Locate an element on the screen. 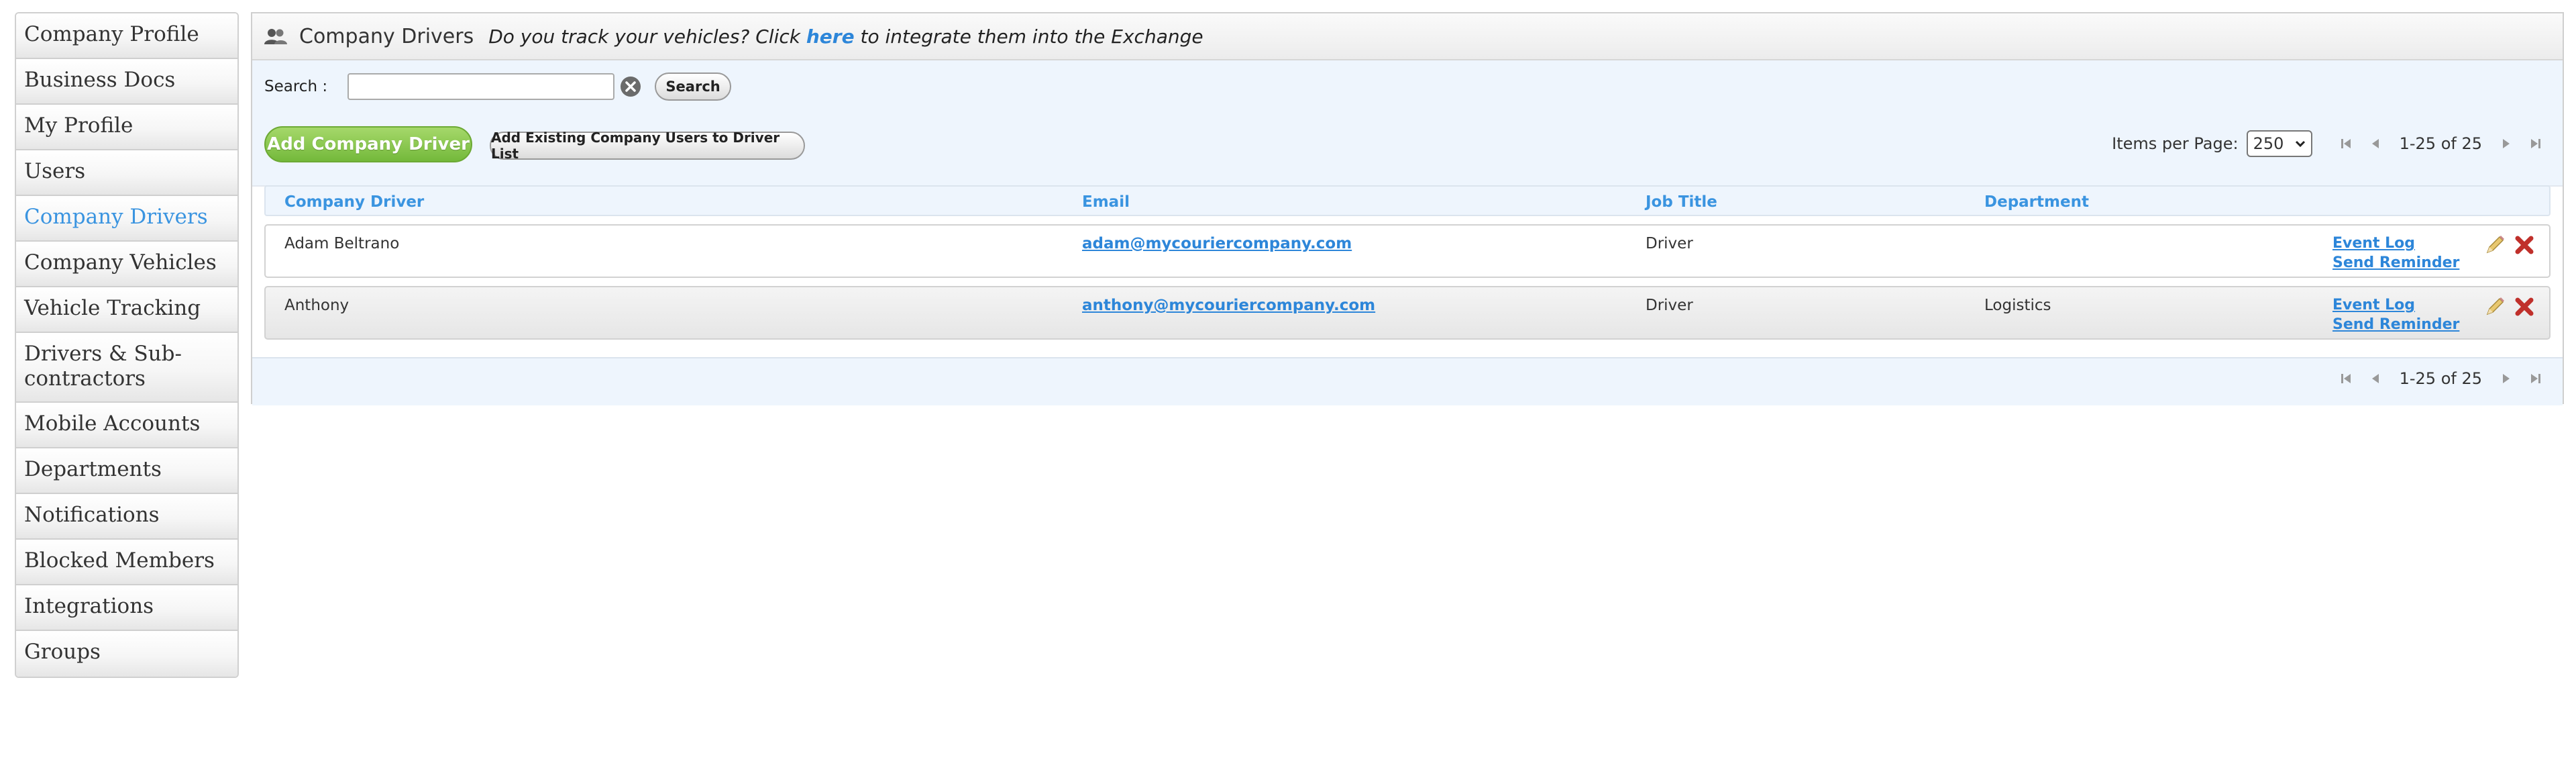 Image resolution: width=2576 pixels, height=780 pixels. sidebar-item-groups: Groups is located at coordinates (126, 654).